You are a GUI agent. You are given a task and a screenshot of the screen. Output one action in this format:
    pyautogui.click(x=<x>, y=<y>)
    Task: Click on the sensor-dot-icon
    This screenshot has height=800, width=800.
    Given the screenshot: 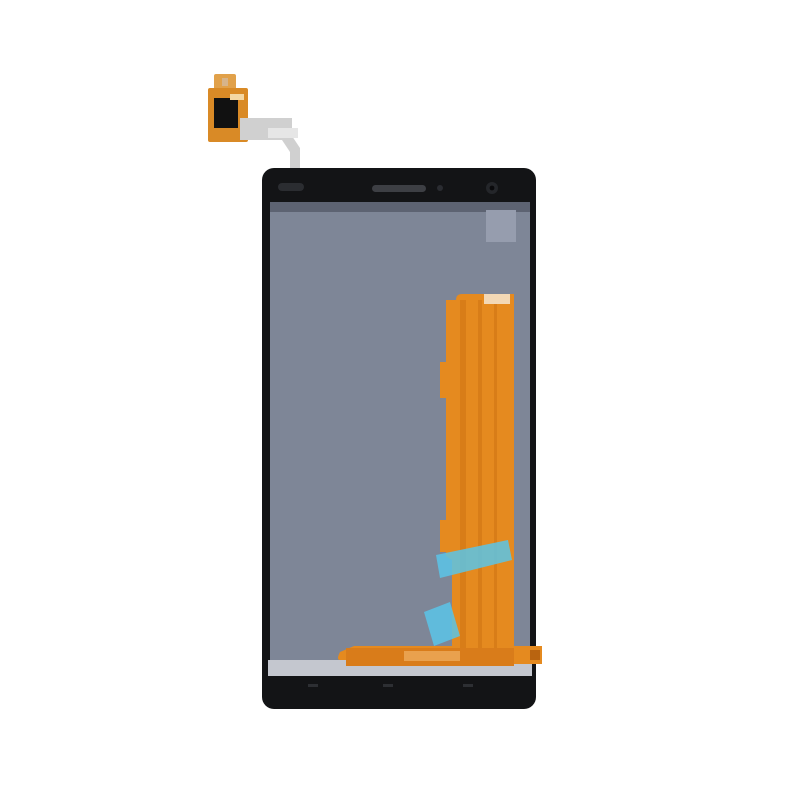 What is the action you would take?
    pyautogui.click(x=440, y=188)
    